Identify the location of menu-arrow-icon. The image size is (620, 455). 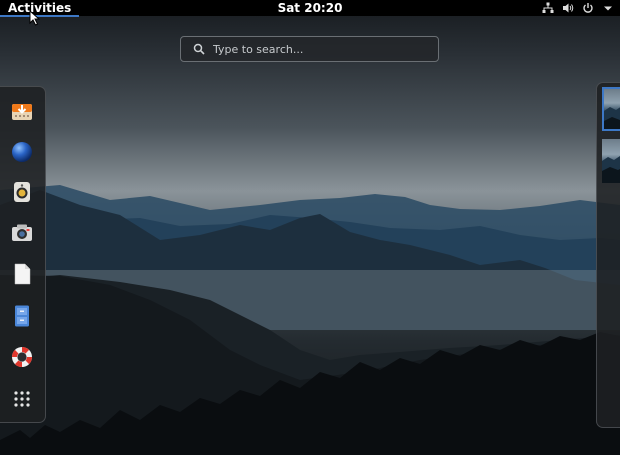
(608, 8).